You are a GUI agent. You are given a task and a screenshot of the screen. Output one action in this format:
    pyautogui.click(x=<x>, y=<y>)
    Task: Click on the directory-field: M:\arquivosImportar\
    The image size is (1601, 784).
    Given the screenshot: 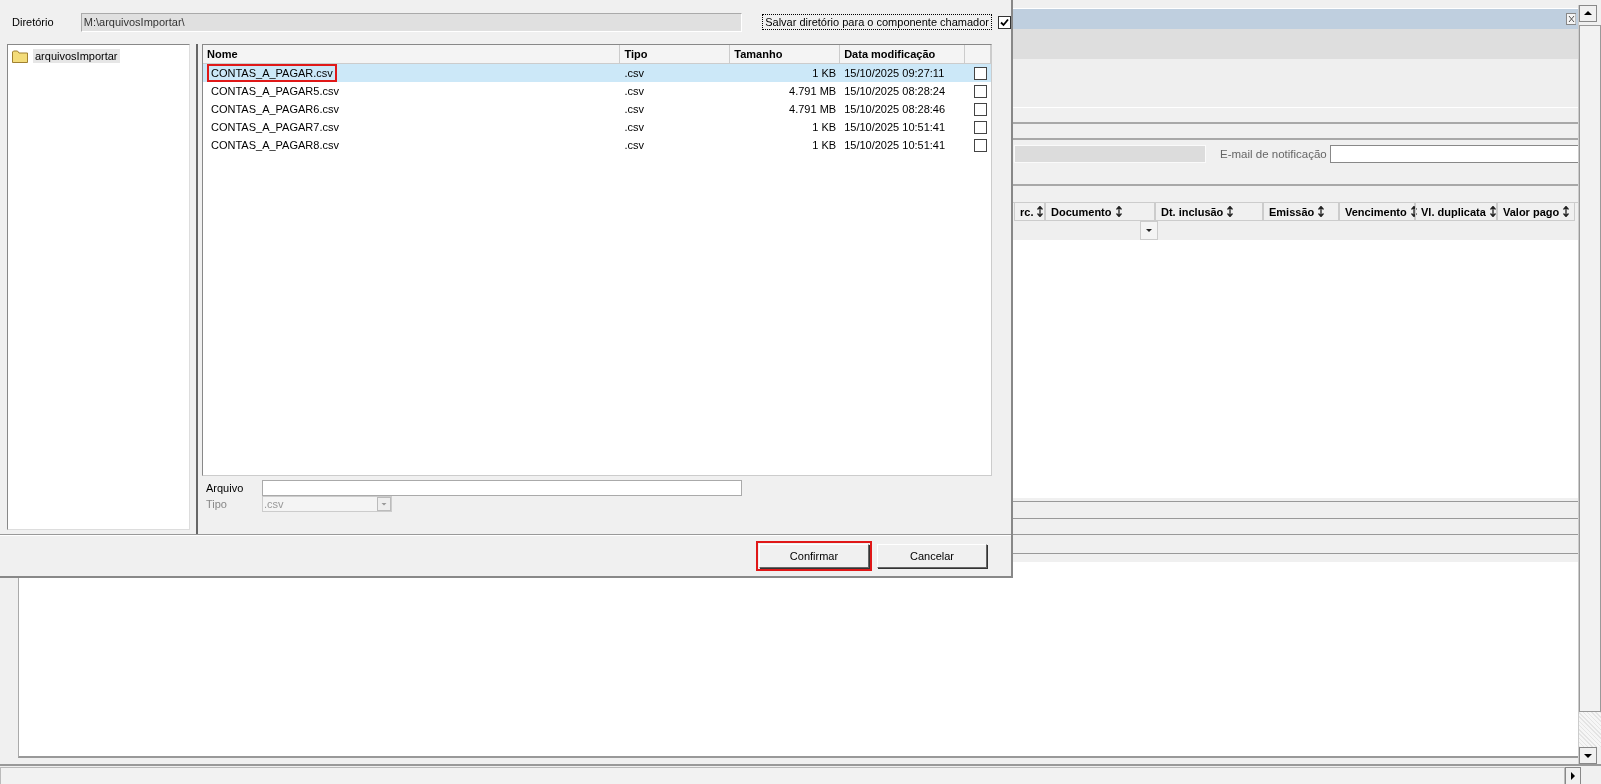 What is the action you would take?
    pyautogui.click(x=411, y=22)
    